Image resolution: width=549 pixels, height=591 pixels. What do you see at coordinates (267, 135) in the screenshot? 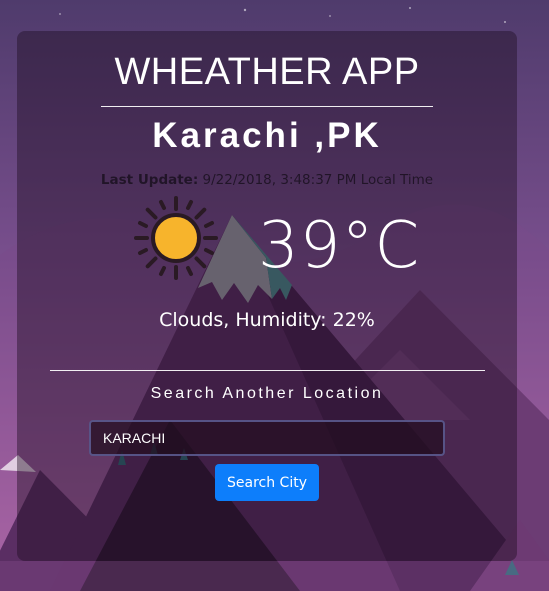
I see `city-name: Karachi ,PK` at bounding box center [267, 135].